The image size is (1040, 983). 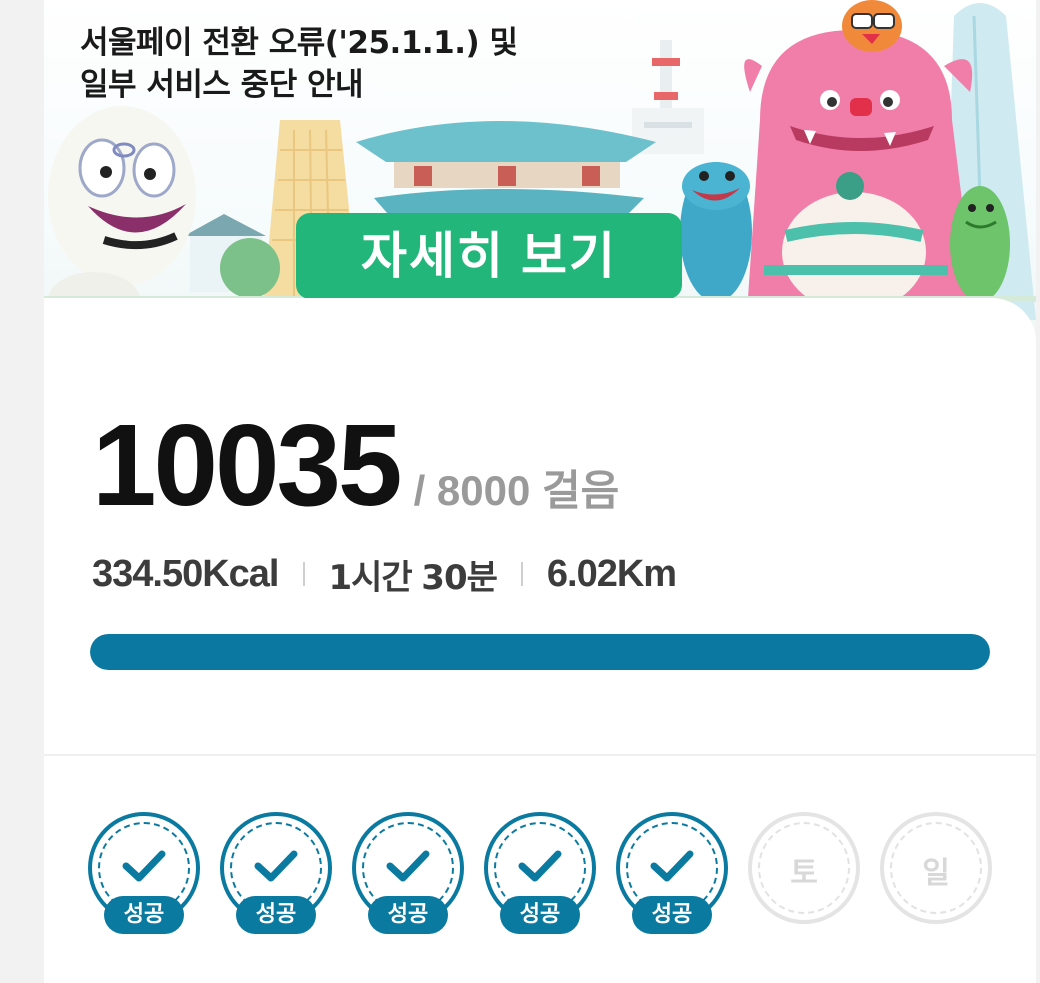 What do you see at coordinates (804, 873) in the screenshot?
I see `day-label-saturday: 토` at bounding box center [804, 873].